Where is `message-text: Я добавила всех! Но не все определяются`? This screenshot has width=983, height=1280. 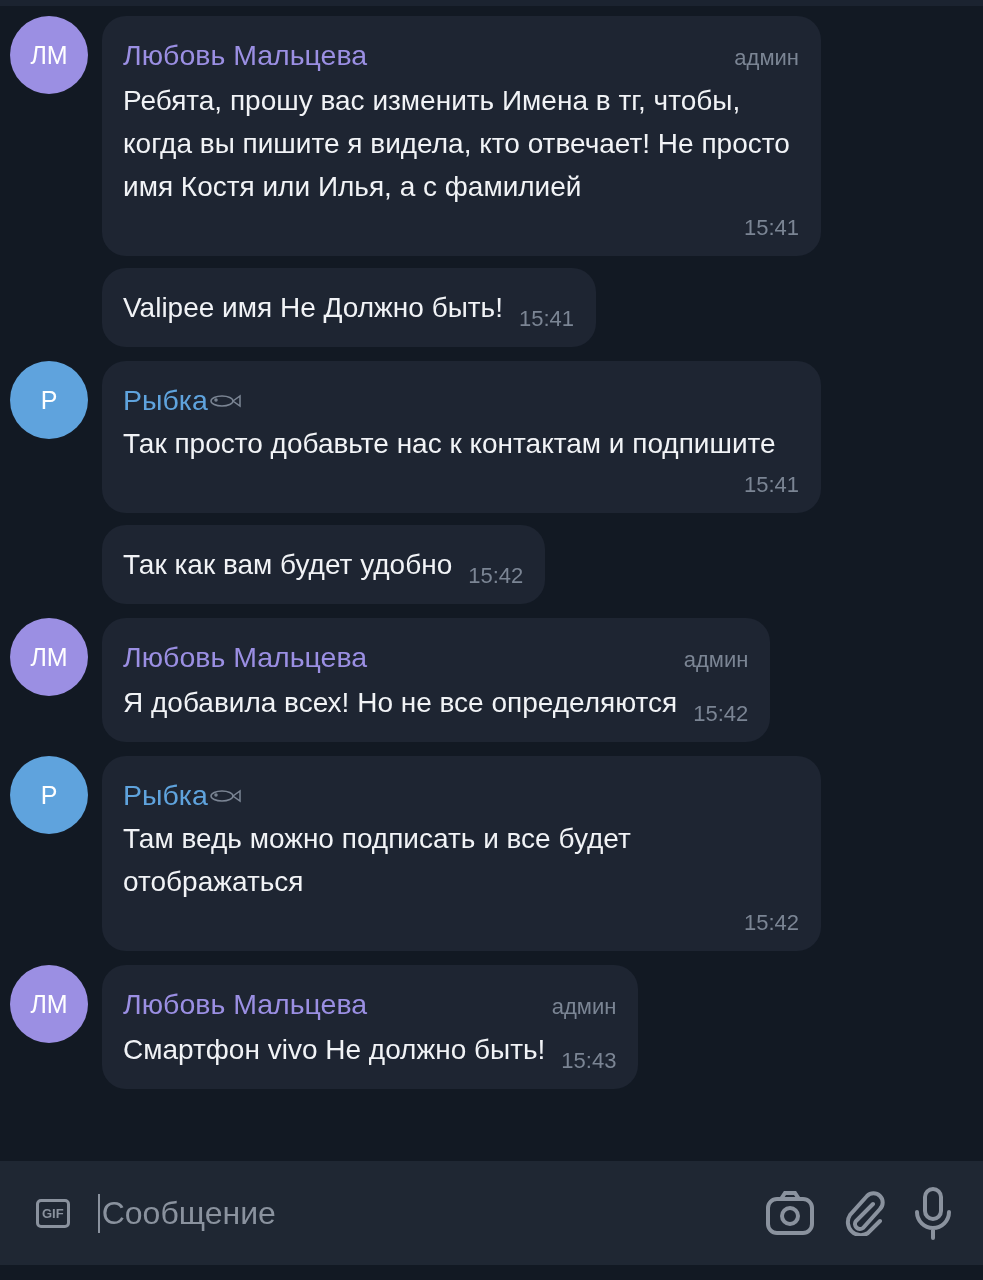
message-text: Я добавила всех! Но не все определяются is located at coordinates (400, 703).